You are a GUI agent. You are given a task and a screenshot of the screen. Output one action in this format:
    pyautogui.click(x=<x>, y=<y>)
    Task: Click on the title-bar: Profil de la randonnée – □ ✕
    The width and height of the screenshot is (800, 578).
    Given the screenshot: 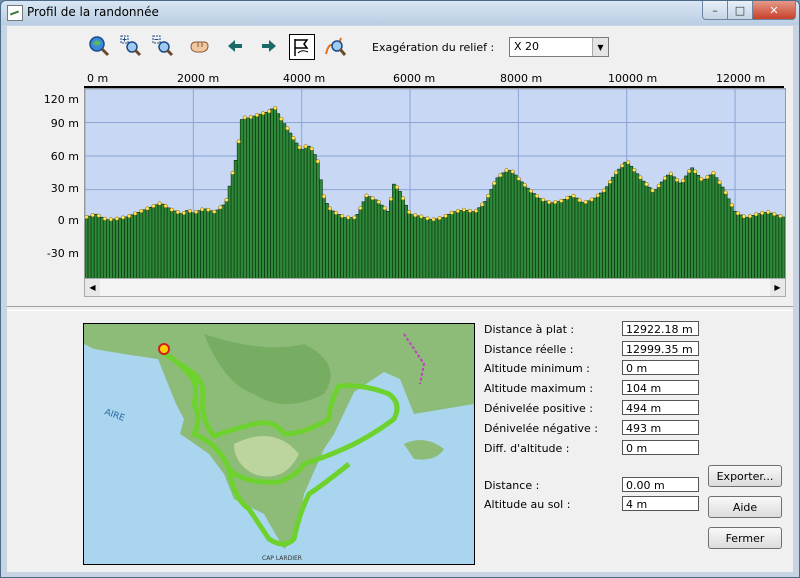 What is the action you would take?
    pyautogui.click(x=400, y=13)
    